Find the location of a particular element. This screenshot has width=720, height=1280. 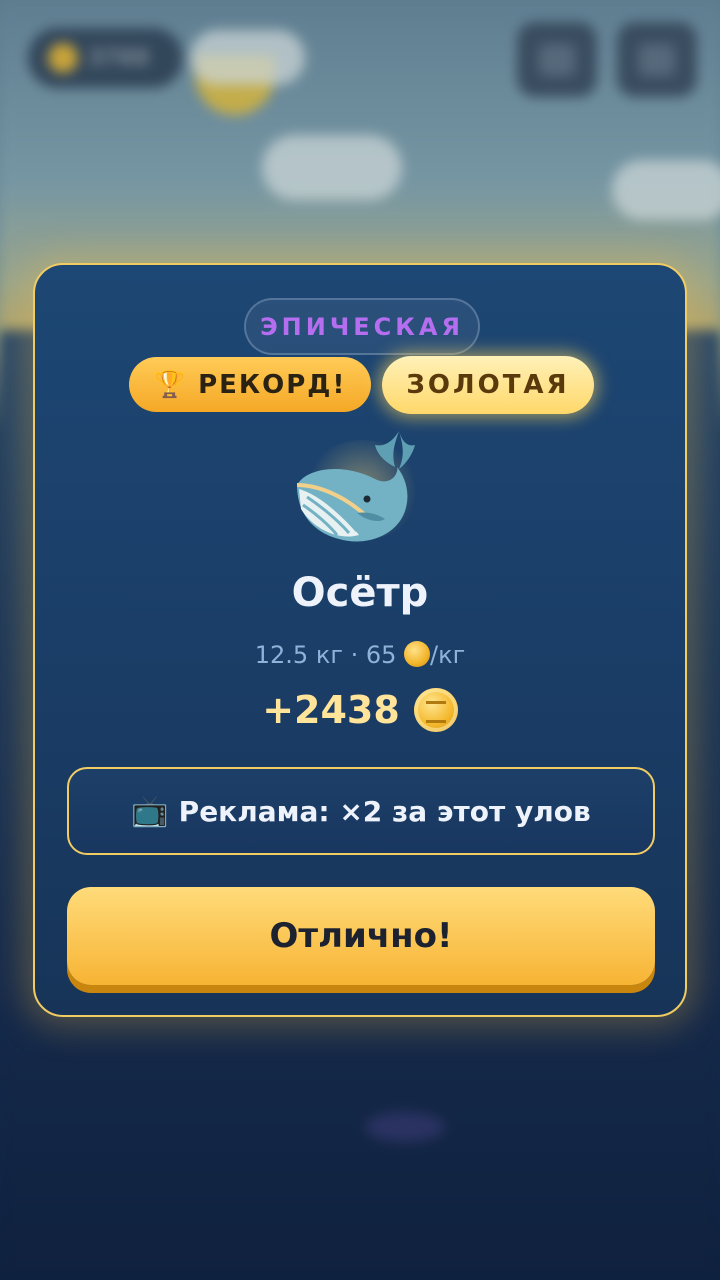

fish-name: Осётр is located at coordinates (360, 593).